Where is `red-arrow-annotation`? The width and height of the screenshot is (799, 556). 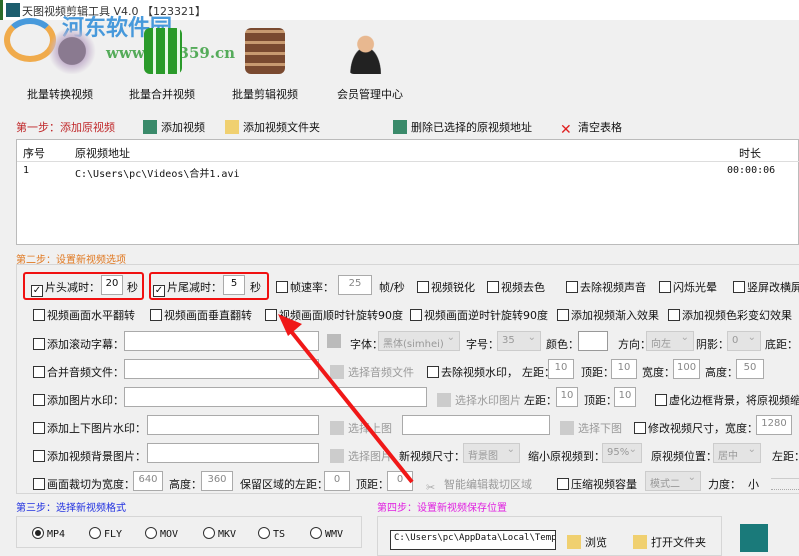
red-arrow-annotation is located at coordinates (346, 399).